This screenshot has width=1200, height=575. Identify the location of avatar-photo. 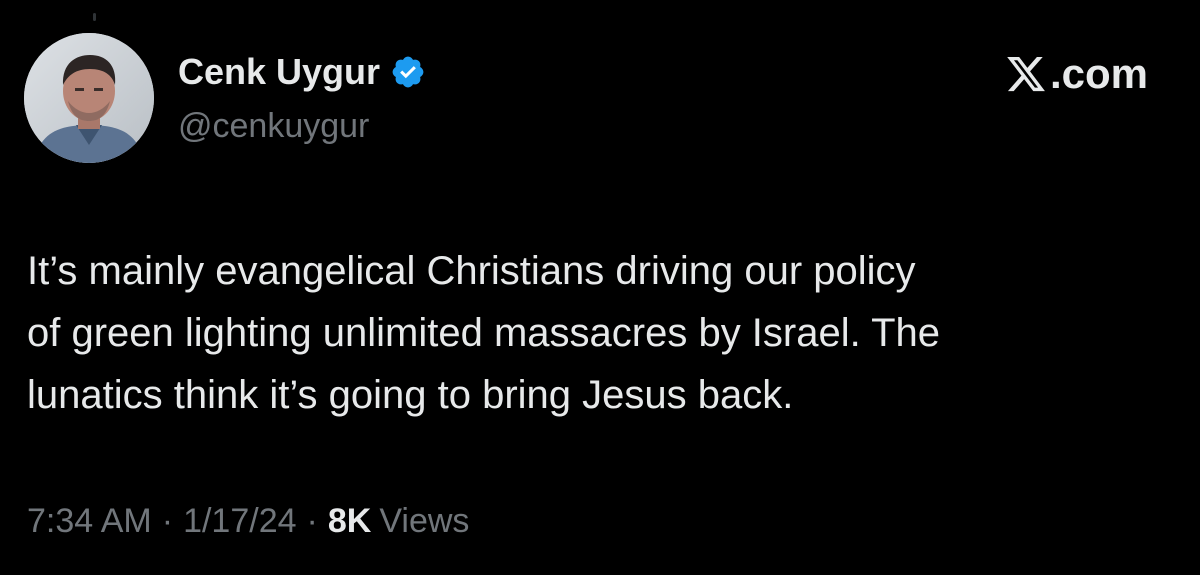
(89, 98).